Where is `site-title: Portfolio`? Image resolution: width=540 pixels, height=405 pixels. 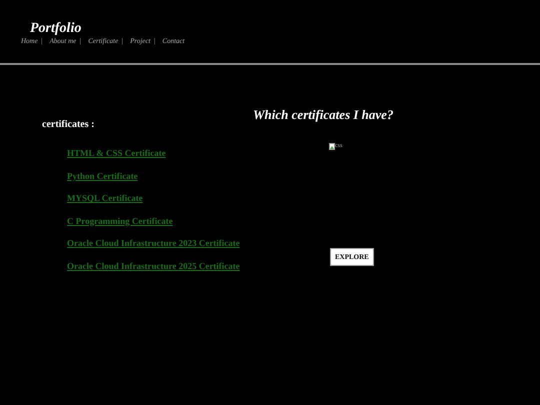 site-title: Portfolio is located at coordinates (56, 29).